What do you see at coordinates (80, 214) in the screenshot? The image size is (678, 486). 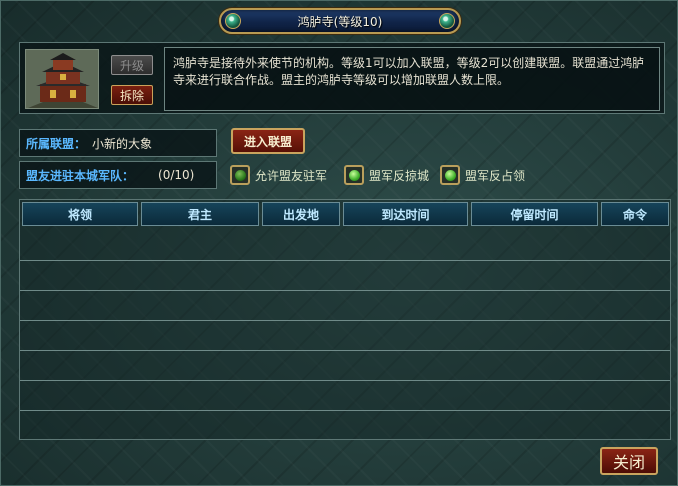 I see `column-header-general: 将领` at bounding box center [80, 214].